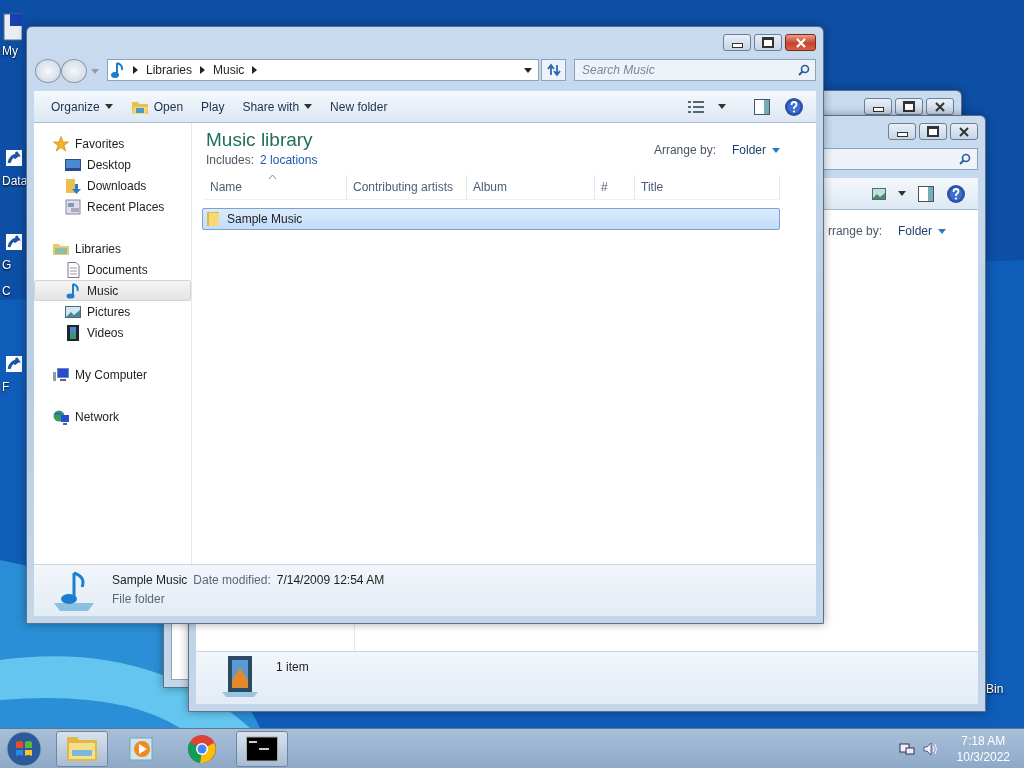  Describe the element at coordinates (277, 106) in the screenshot. I see `toolbar-button: Share with` at that location.